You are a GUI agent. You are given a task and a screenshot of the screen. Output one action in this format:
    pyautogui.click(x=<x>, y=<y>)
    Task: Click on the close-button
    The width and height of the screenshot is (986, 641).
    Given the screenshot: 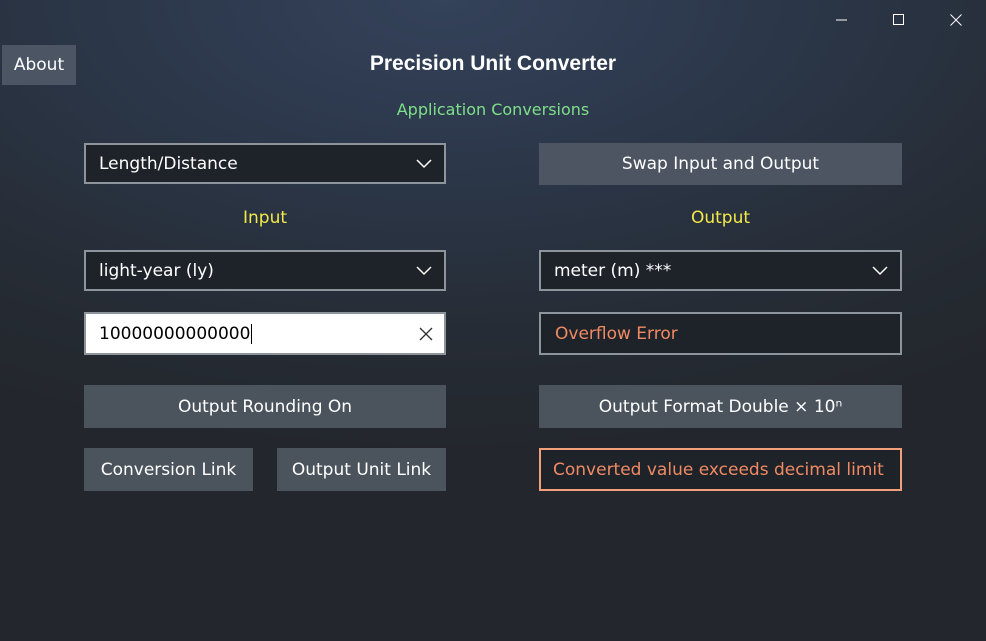 What is the action you would take?
    pyautogui.click(x=956, y=20)
    